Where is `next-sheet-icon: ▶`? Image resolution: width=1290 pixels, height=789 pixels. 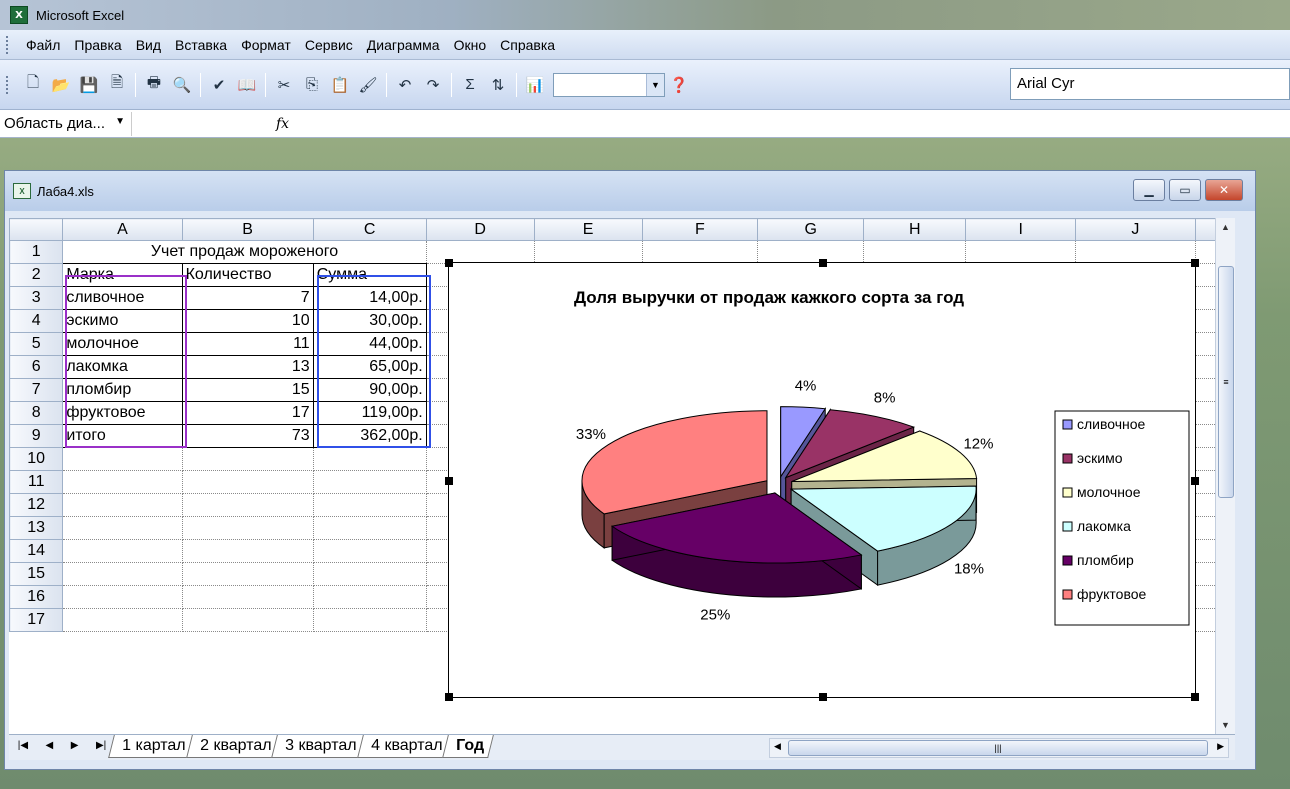 next-sheet-icon: ▶ is located at coordinates (75, 745).